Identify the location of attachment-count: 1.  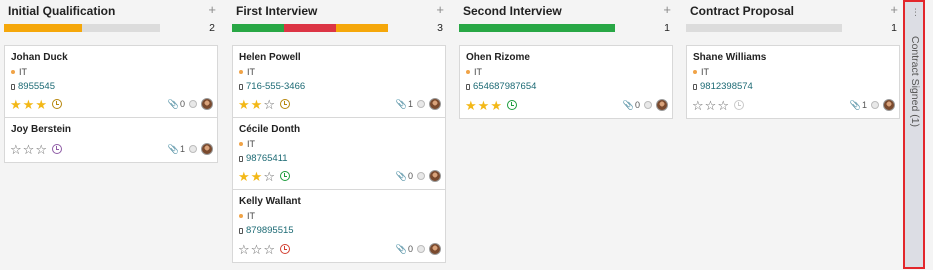
(410, 104).